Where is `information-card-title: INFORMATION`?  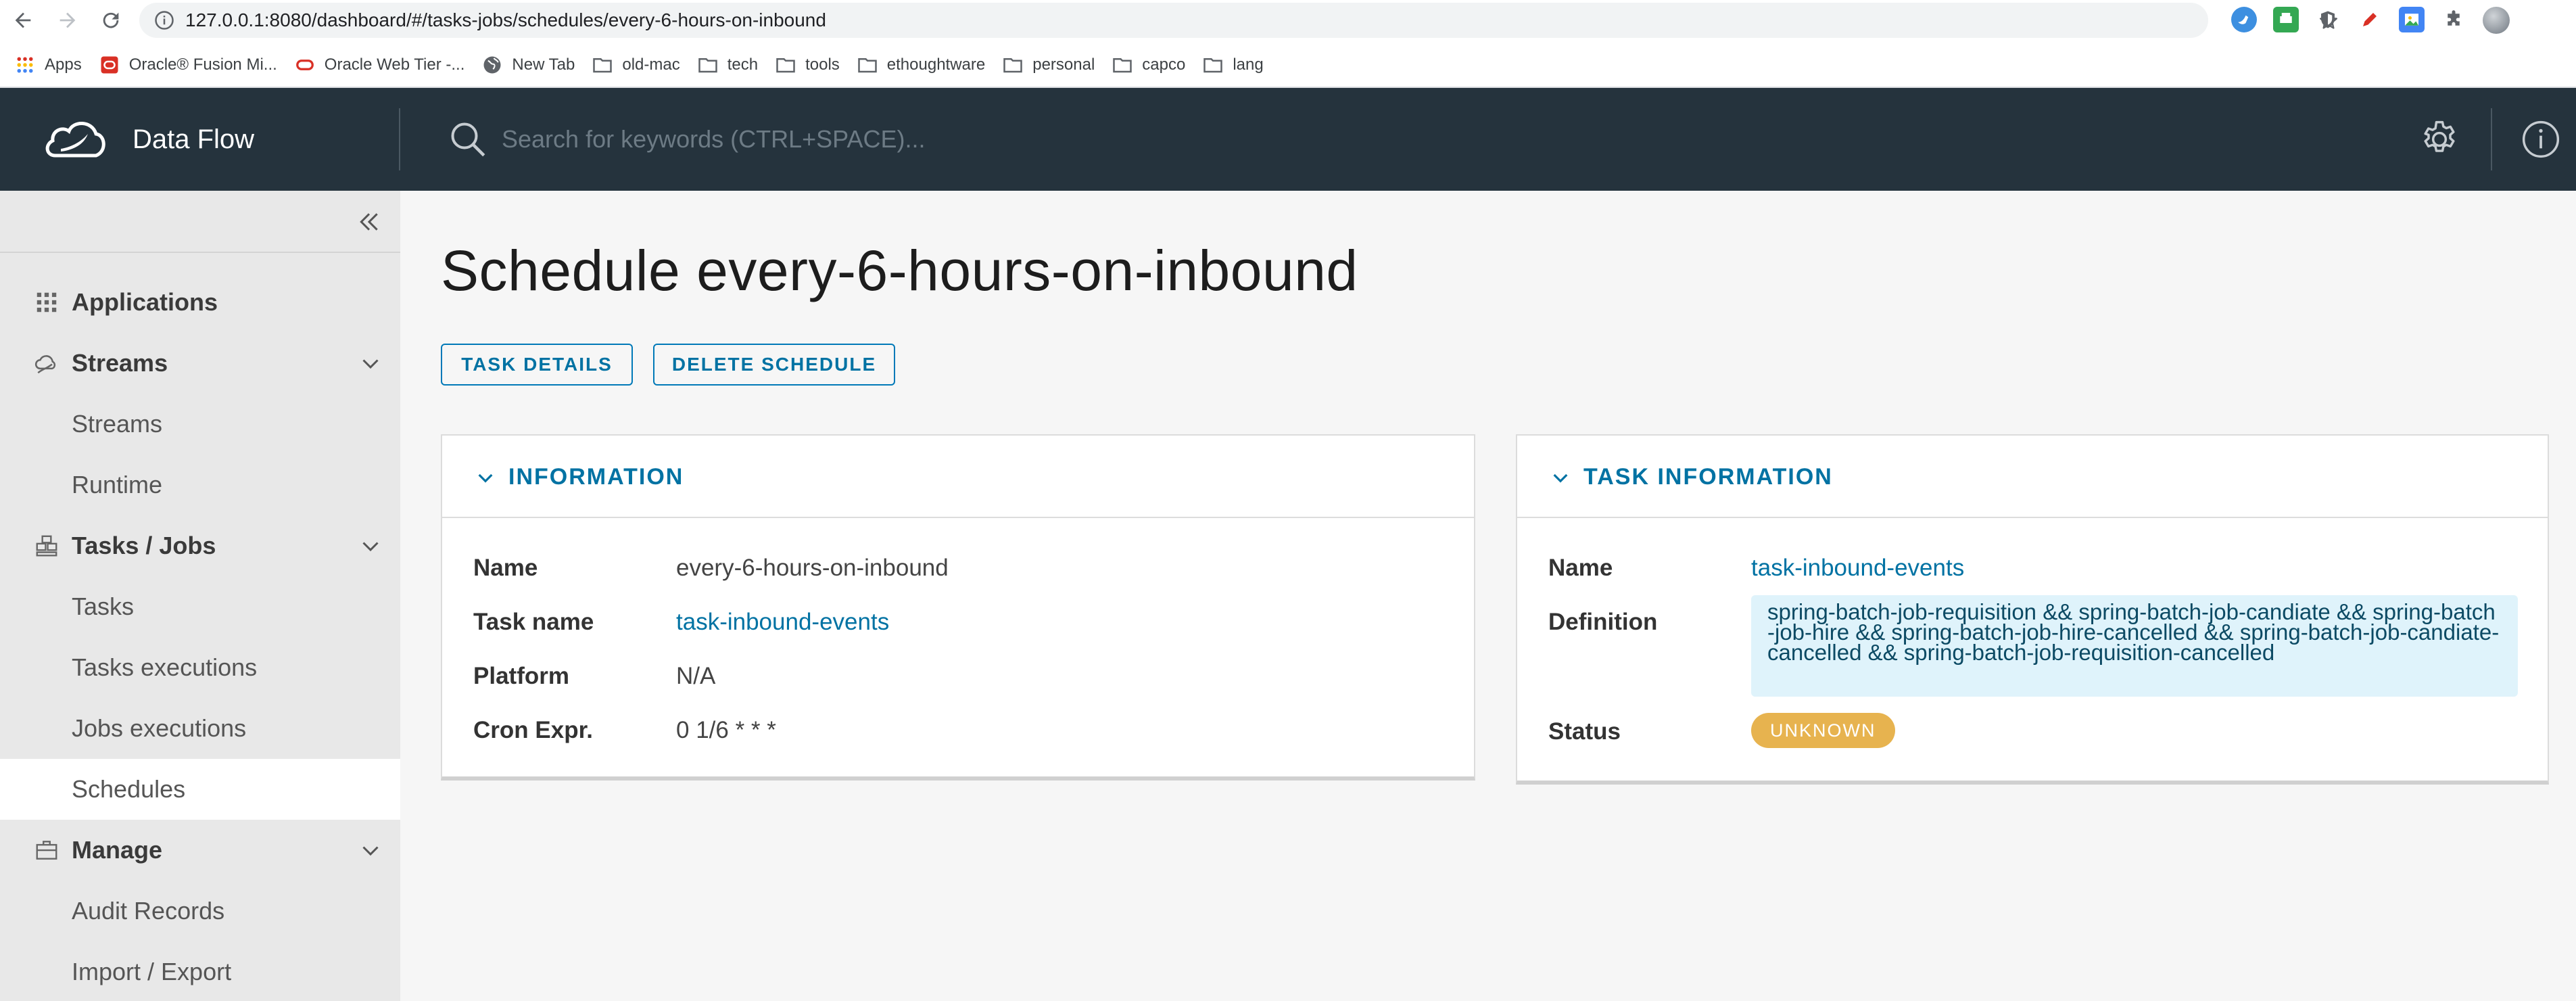
information-card-title: INFORMATION is located at coordinates (596, 477).